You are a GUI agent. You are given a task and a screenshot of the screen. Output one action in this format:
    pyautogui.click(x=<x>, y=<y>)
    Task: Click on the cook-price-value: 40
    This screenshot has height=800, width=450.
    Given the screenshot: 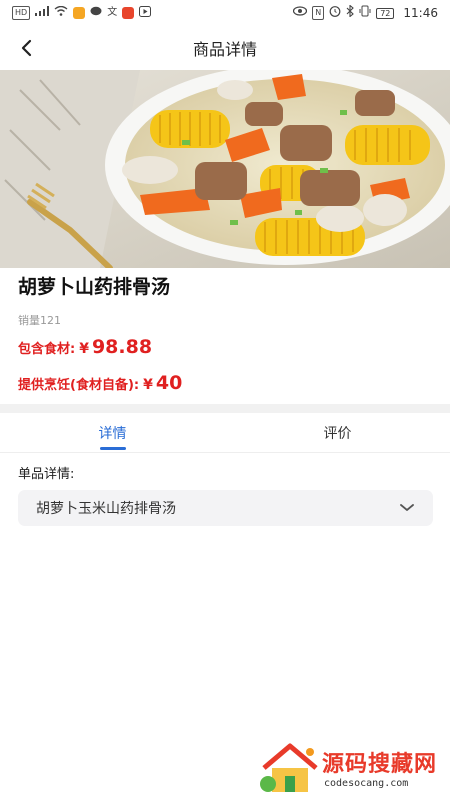 What is the action you would take?
    pyautogui.click(x=169, y=383)
    